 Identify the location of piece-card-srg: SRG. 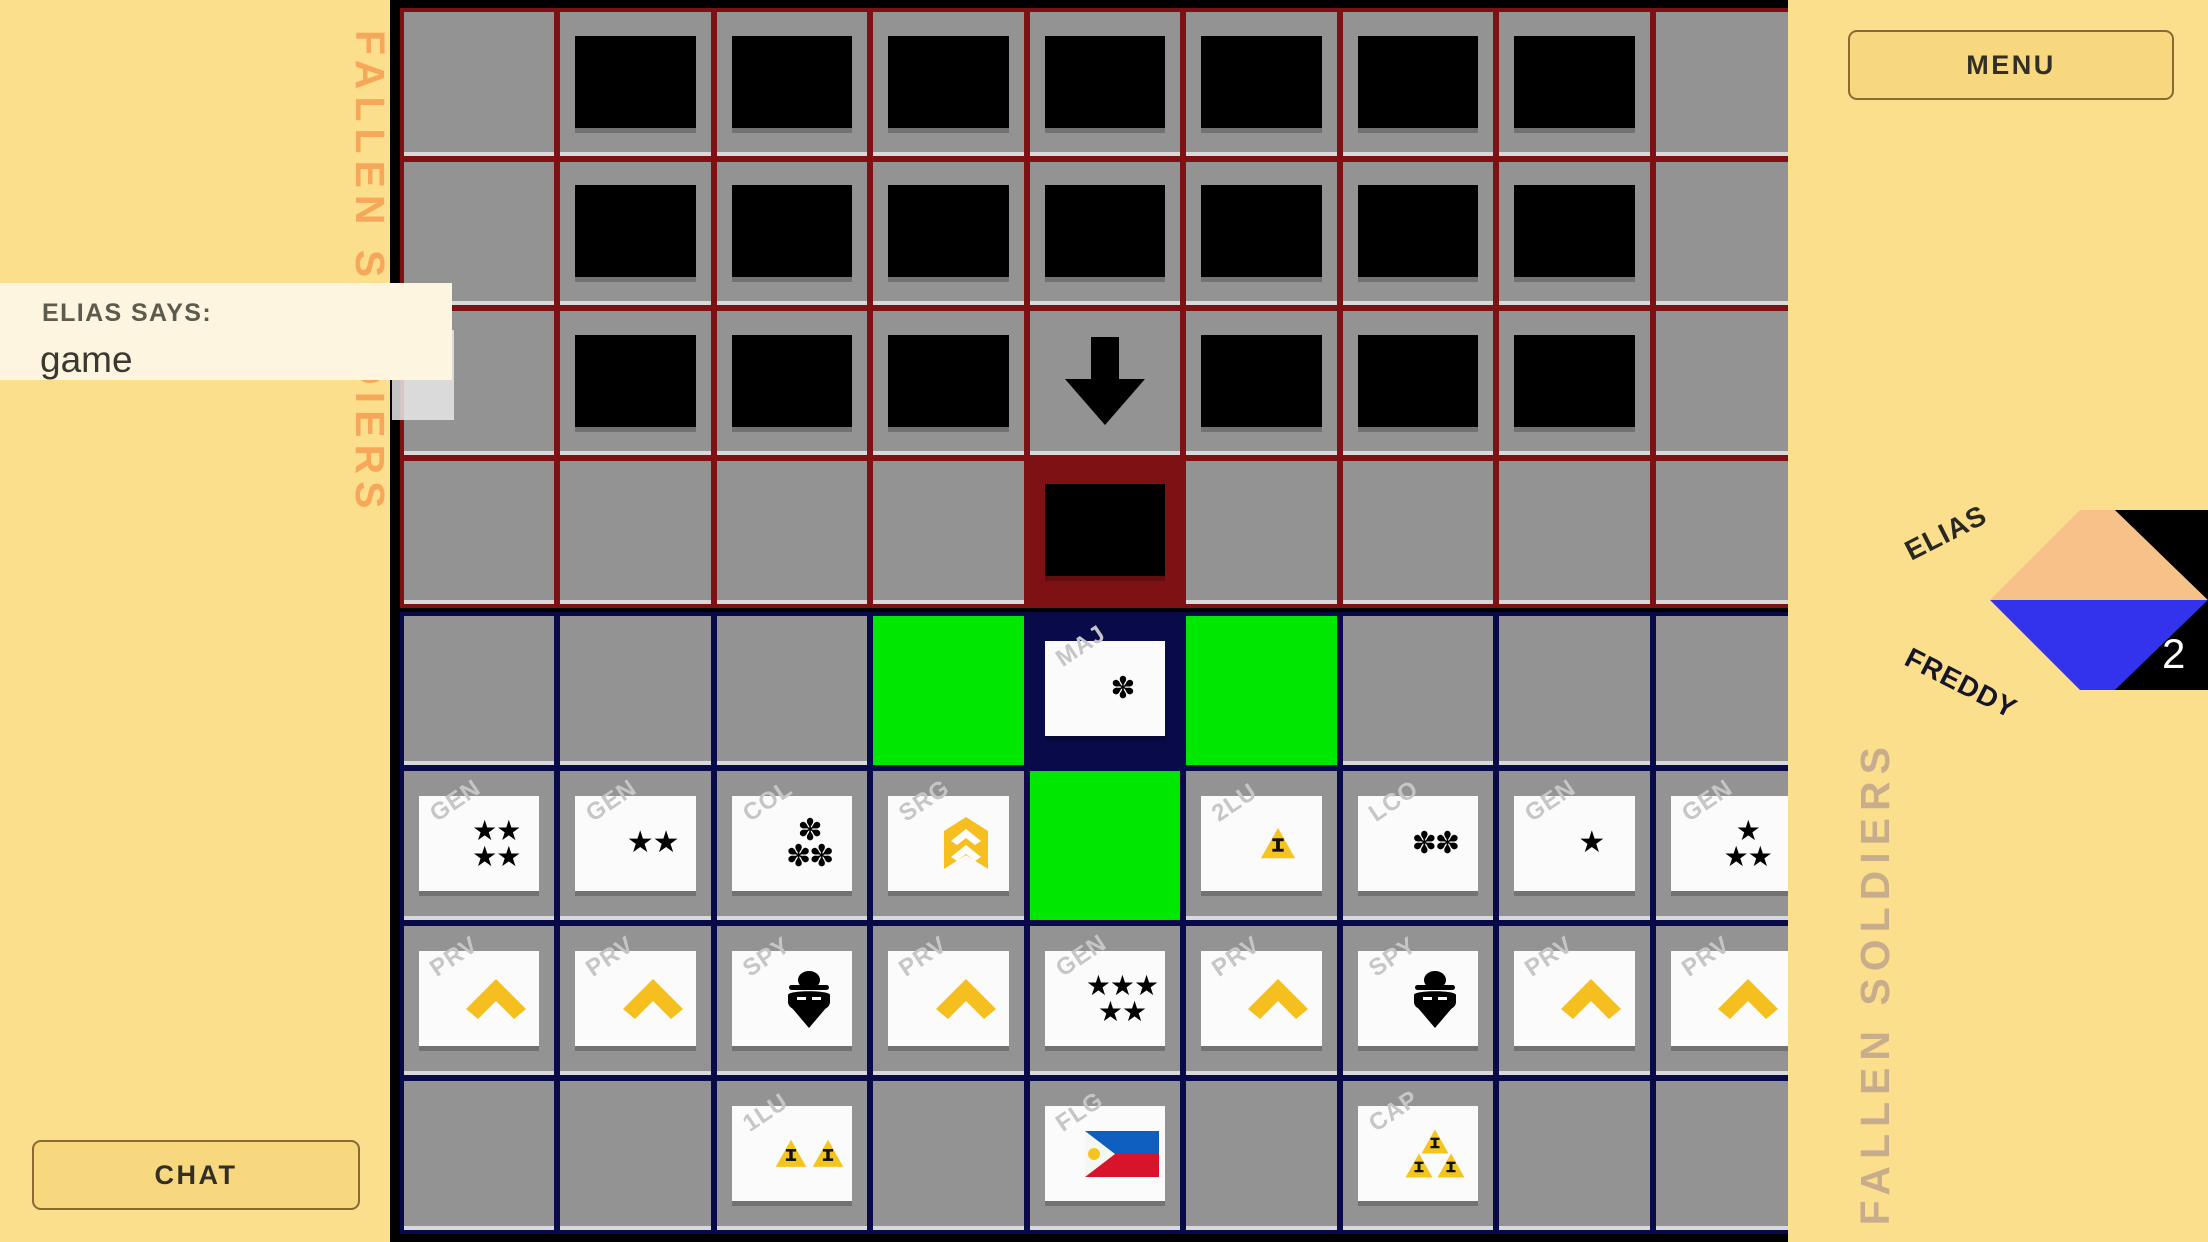
(948, 833).